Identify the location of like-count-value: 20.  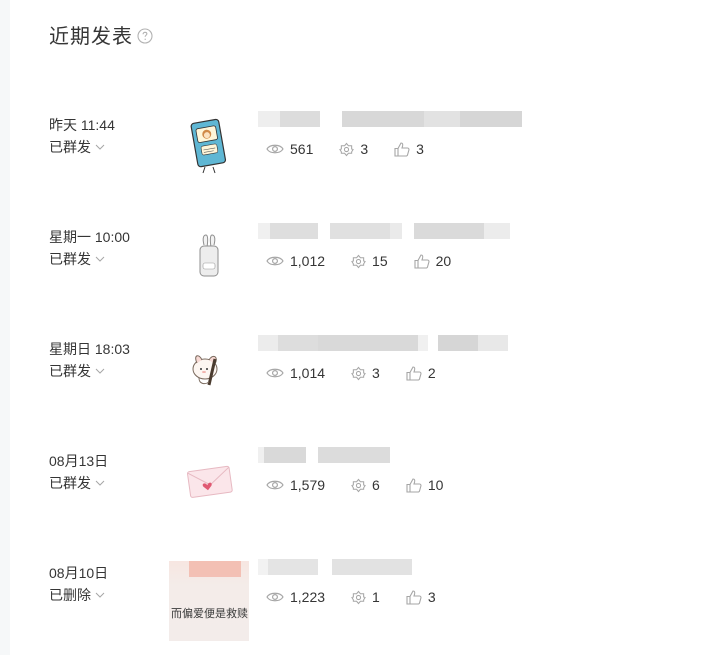
(443, 261).